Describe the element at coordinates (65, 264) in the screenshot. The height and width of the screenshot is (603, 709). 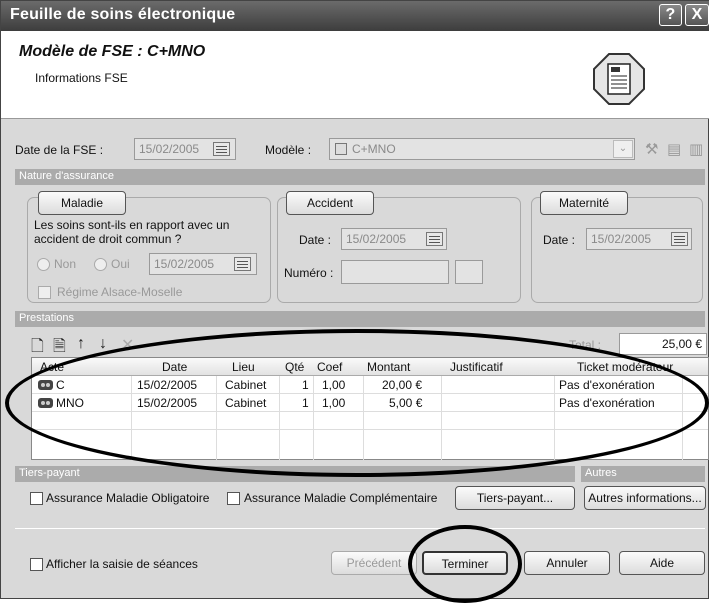
I see `non-label: Non` at that location.